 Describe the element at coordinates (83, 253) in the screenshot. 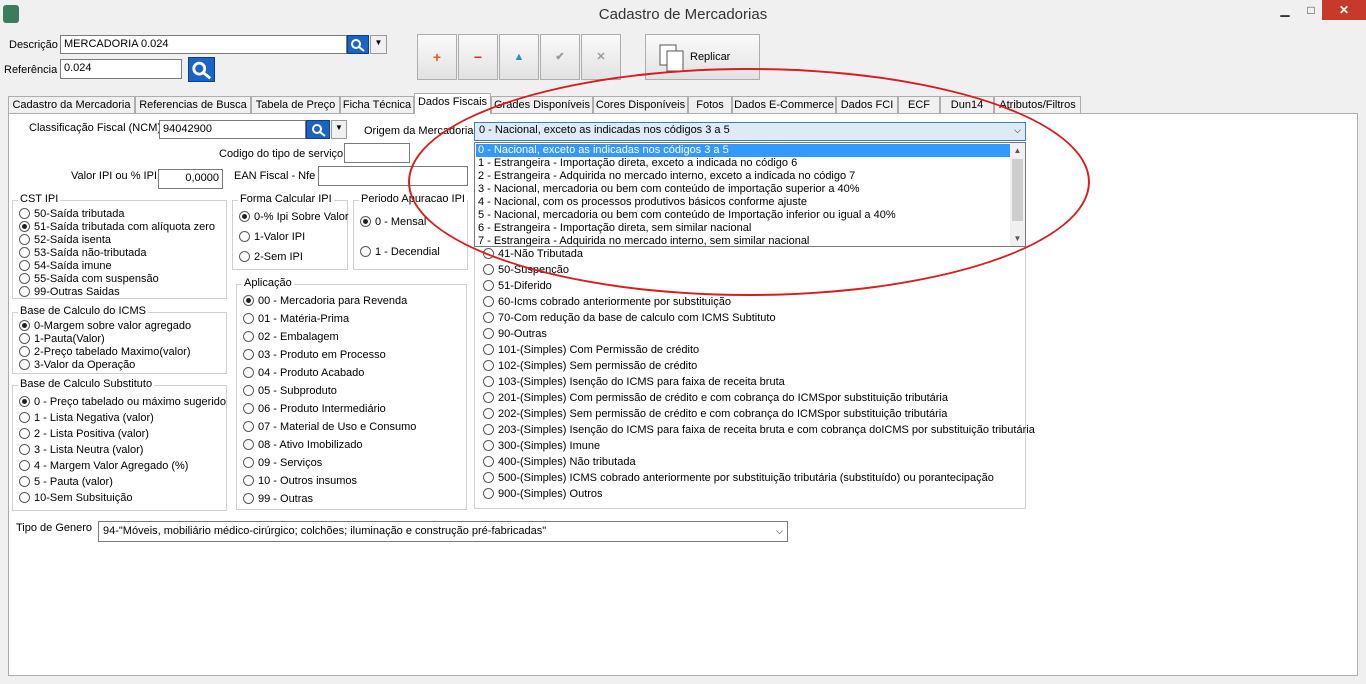

I see `cst-ipi-option: 53-Saída não-tributada` at that location.